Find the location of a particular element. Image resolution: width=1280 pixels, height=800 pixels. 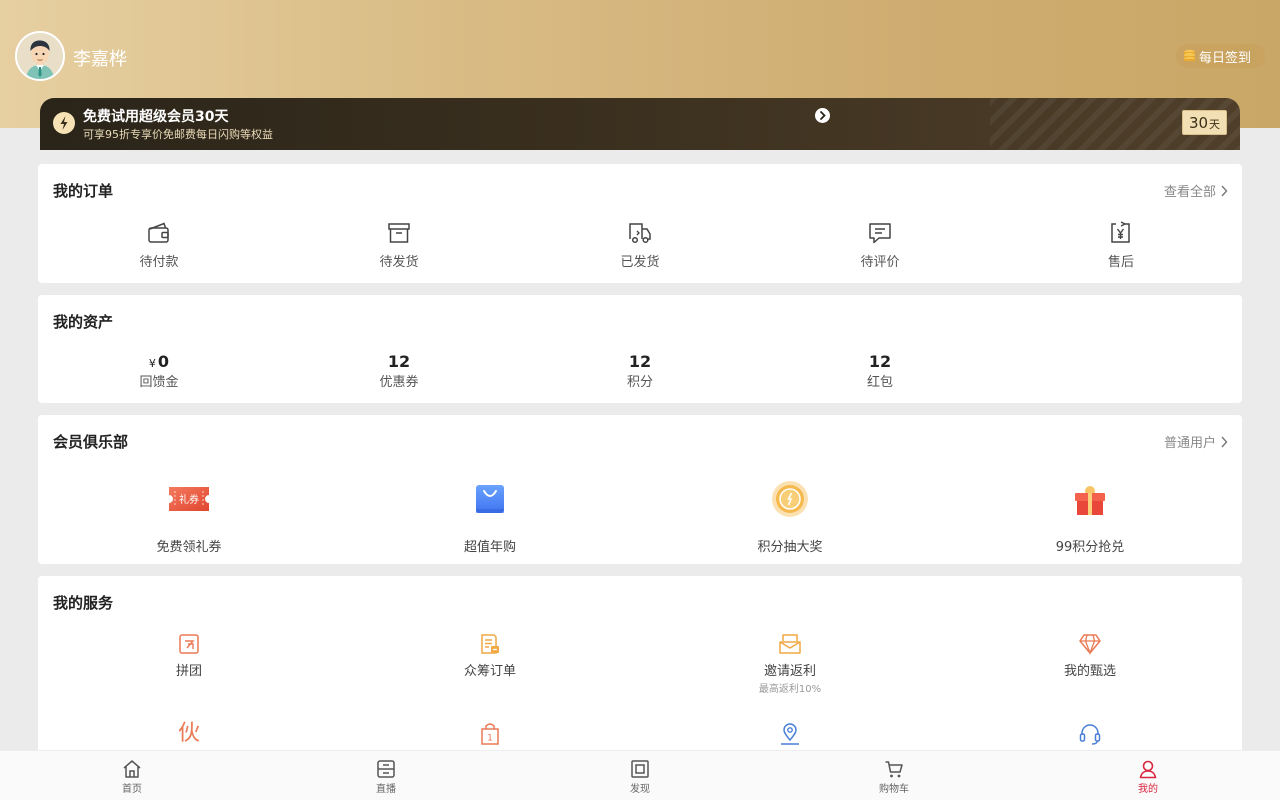

asset-red-packets: 12 红包 is located at coordinates (880, 371).